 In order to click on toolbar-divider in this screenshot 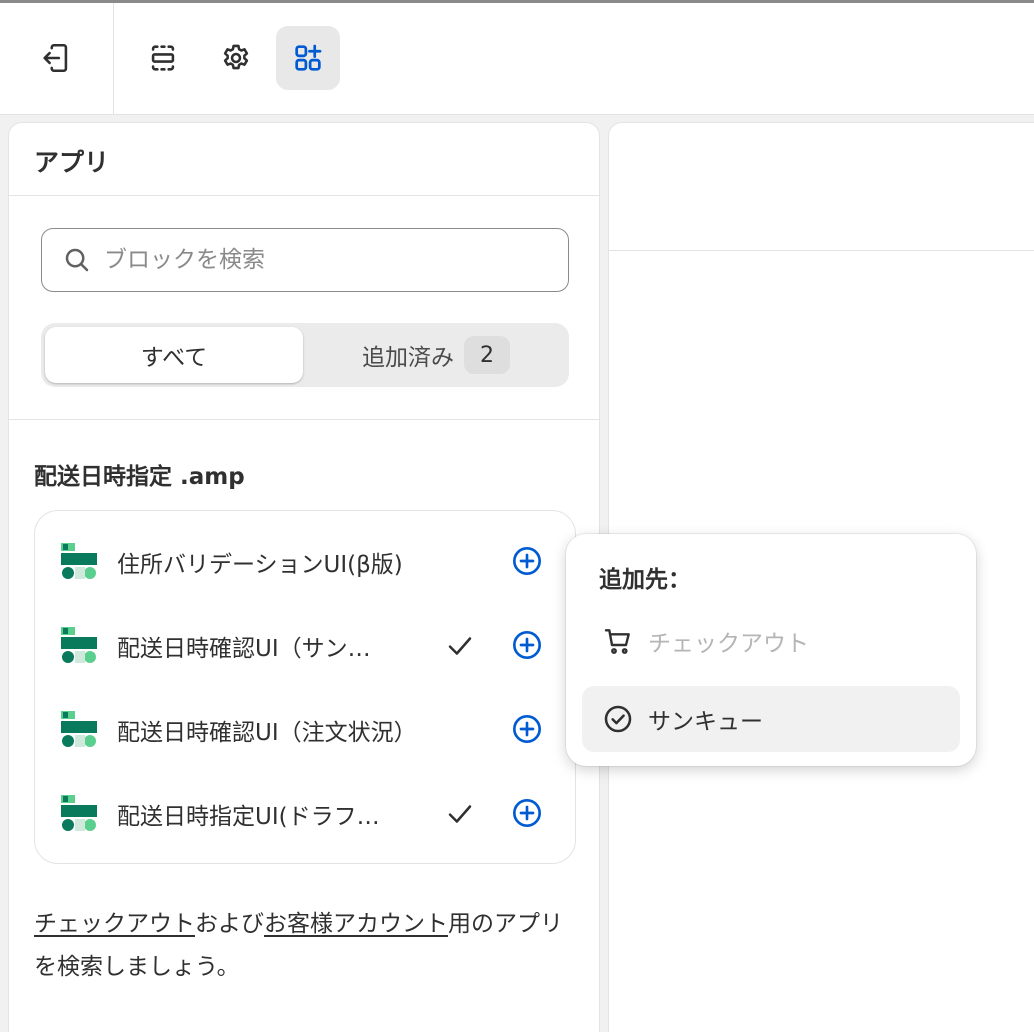, I will do `click(113, 59)`.